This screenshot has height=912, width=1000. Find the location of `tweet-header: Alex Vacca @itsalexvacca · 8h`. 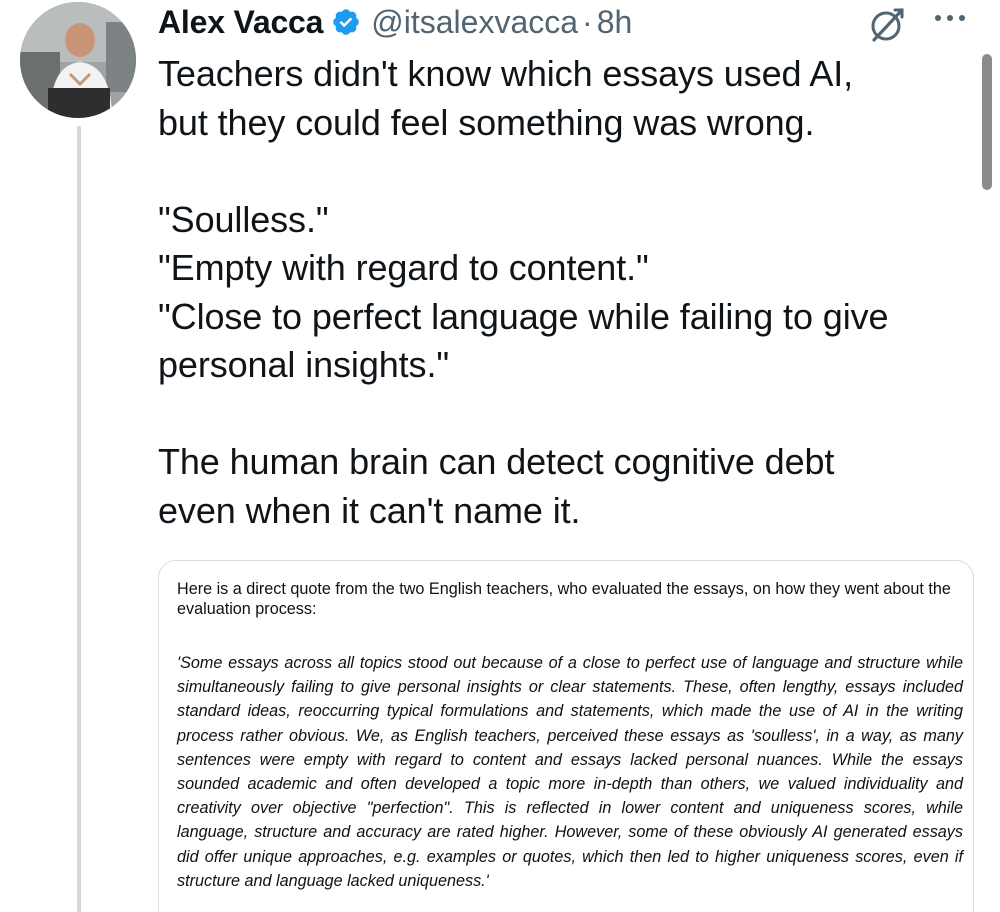

tweet-header: Alex Vacca @itsalexvacca · 8h is located at coordinates (395, 22).